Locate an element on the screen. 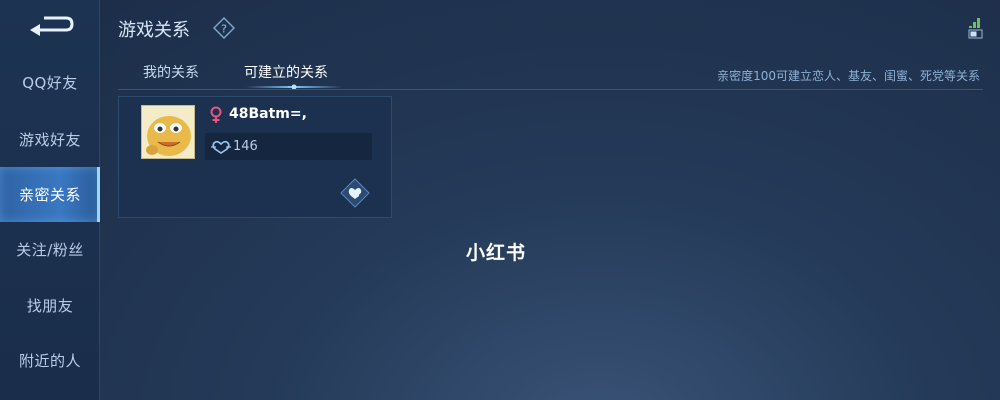  sidebar-item-intimate: 亲密关系 is located at coordinates (50, 194).